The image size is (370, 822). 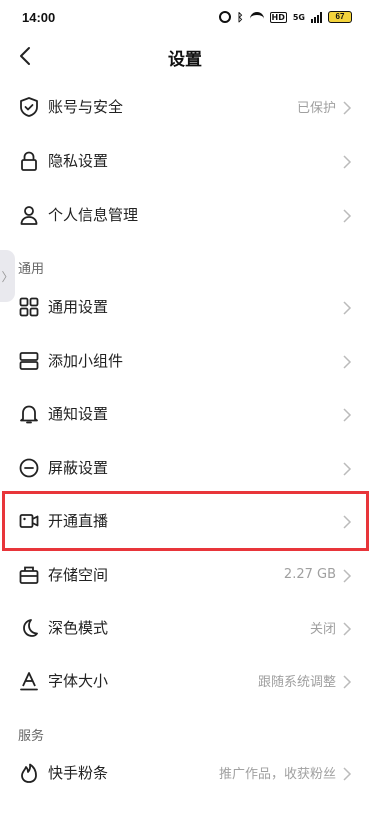 What do you see at coordinates (185, 772) in the screenshot?
I see `row-kuaishou-fans: 快手粉条 推广作品，收获粉丝` at bounding box center [185, 772].